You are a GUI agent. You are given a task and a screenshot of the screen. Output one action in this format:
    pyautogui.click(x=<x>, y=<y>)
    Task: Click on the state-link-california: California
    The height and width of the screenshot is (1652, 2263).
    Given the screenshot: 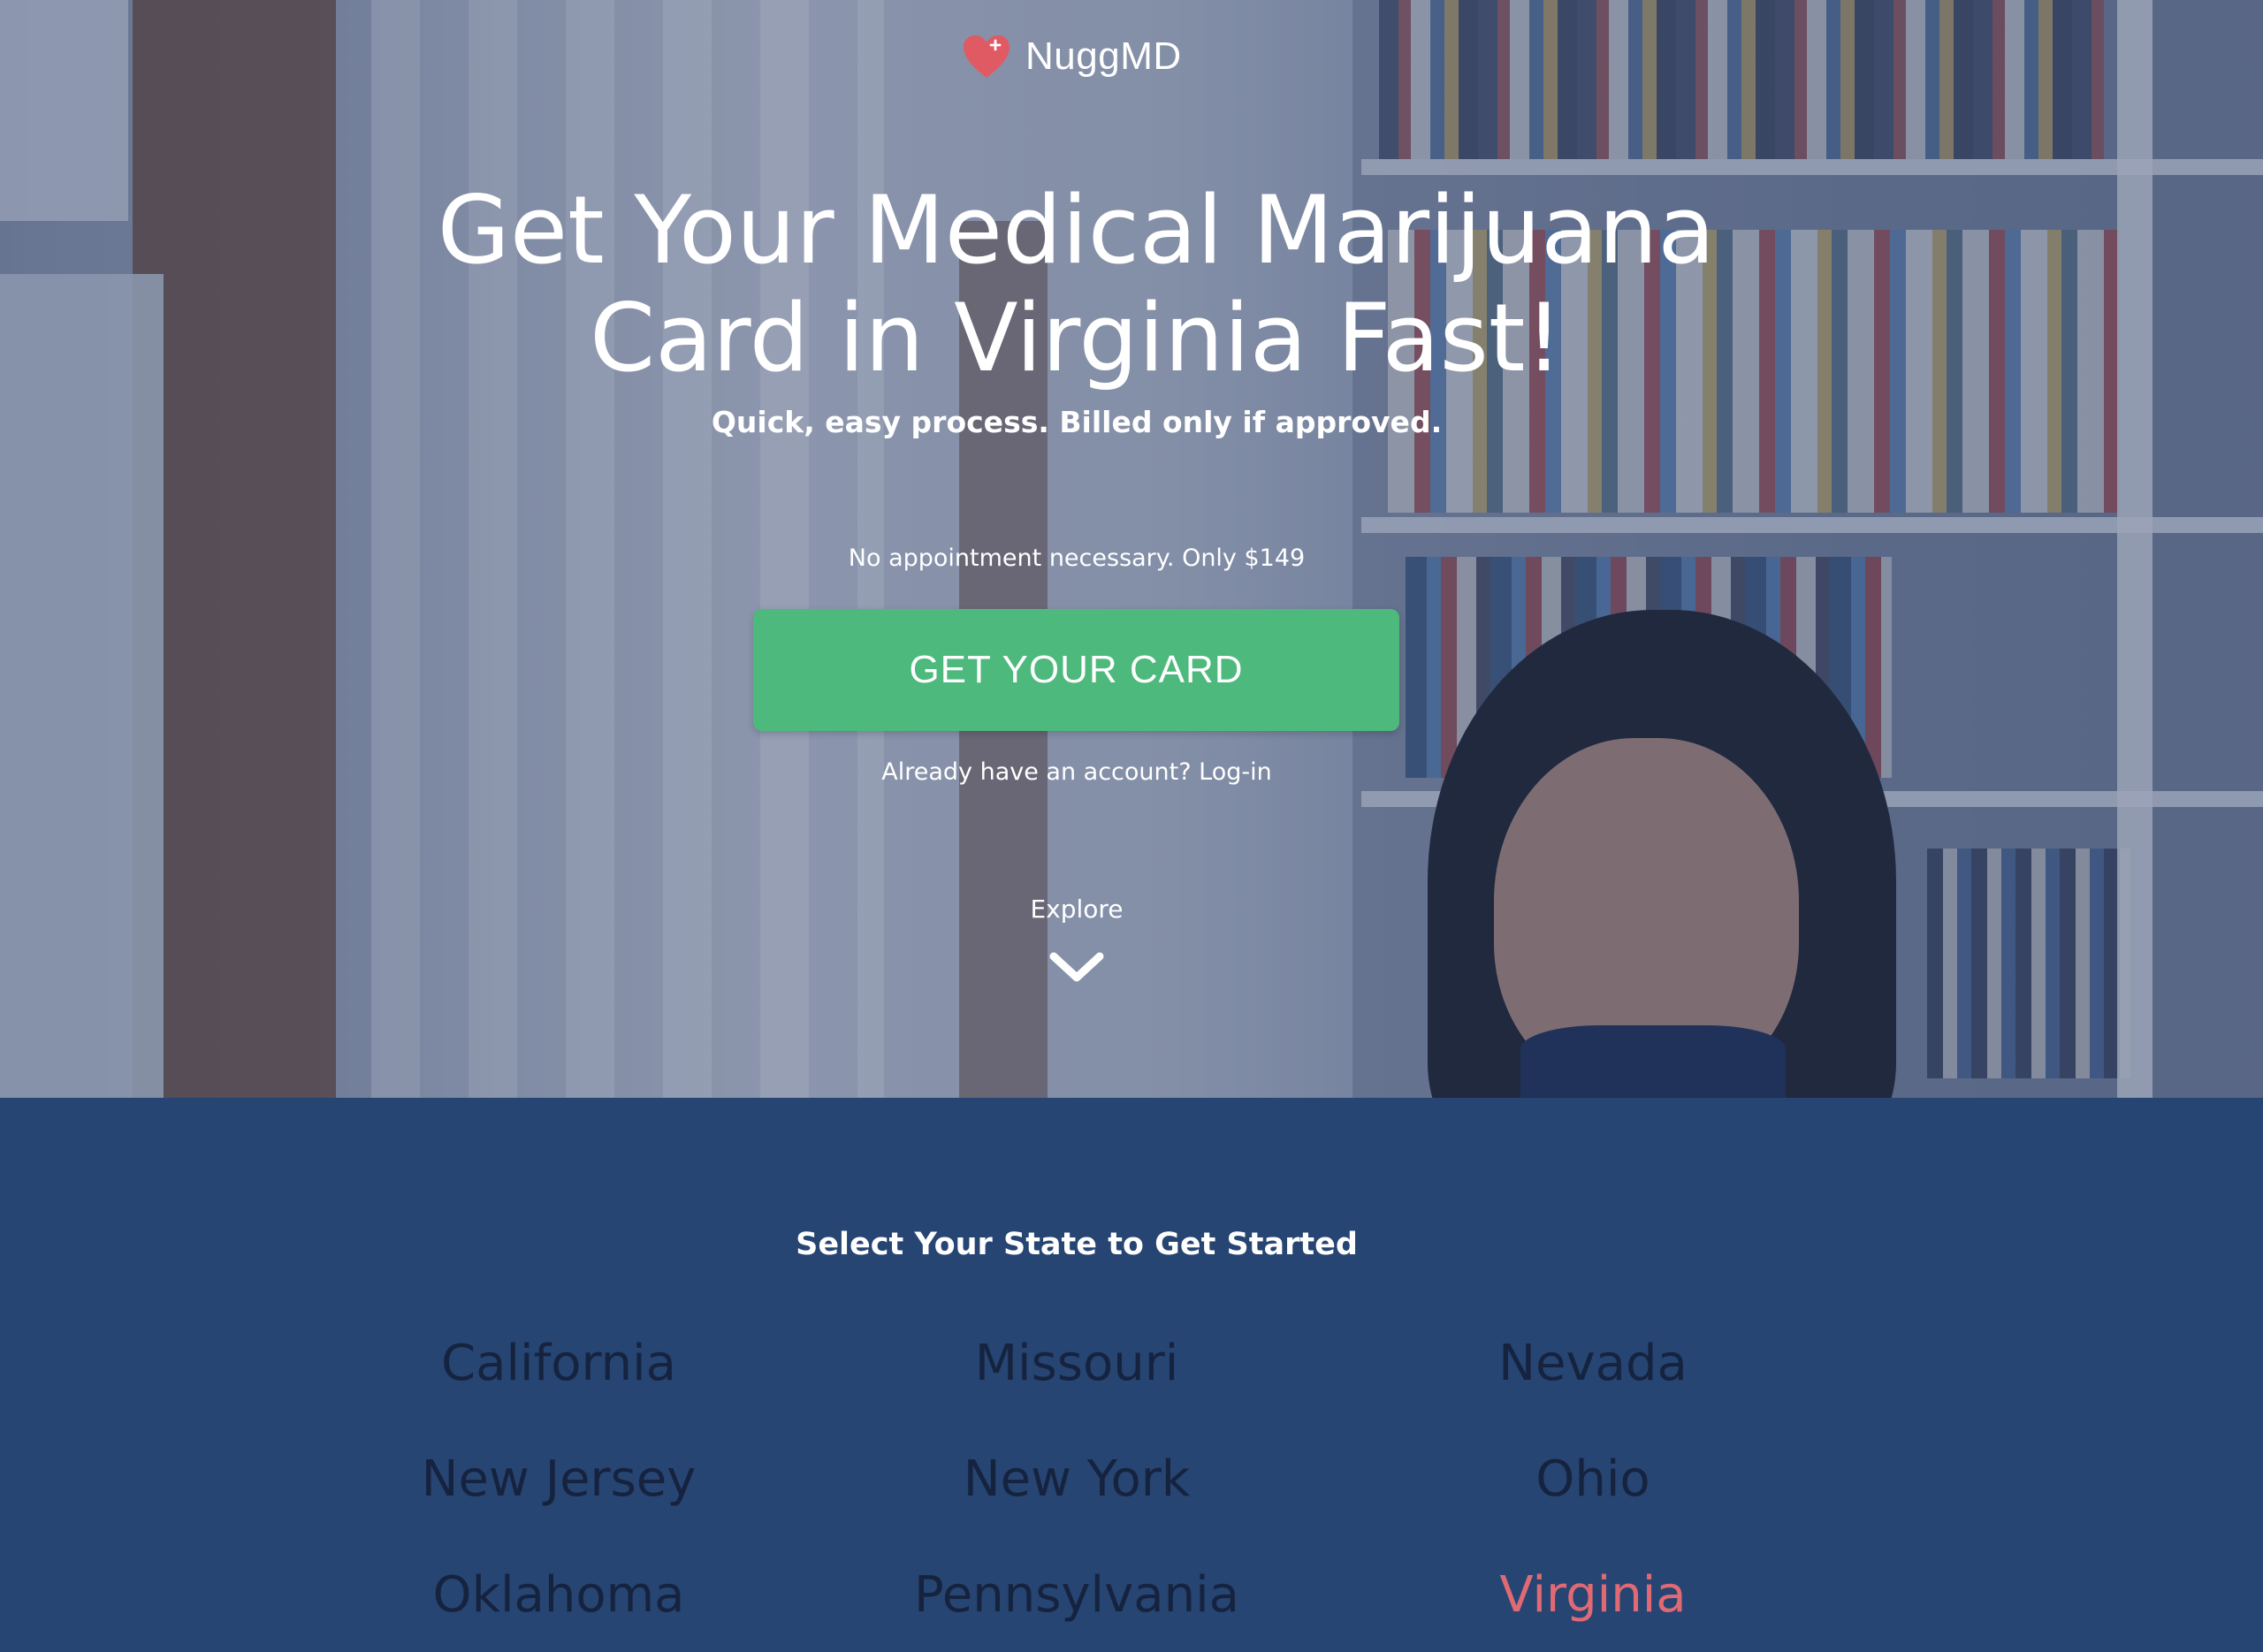 What is the action you would take?
    pyautogui.click(x=558, y=1364)
    